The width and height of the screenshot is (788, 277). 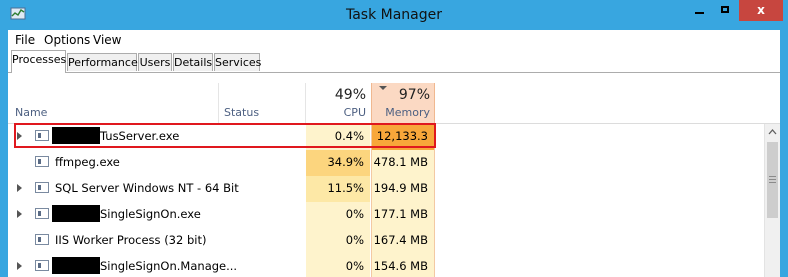 I want to click on cpu-value: 11.5%, so click(x=338, y=189).